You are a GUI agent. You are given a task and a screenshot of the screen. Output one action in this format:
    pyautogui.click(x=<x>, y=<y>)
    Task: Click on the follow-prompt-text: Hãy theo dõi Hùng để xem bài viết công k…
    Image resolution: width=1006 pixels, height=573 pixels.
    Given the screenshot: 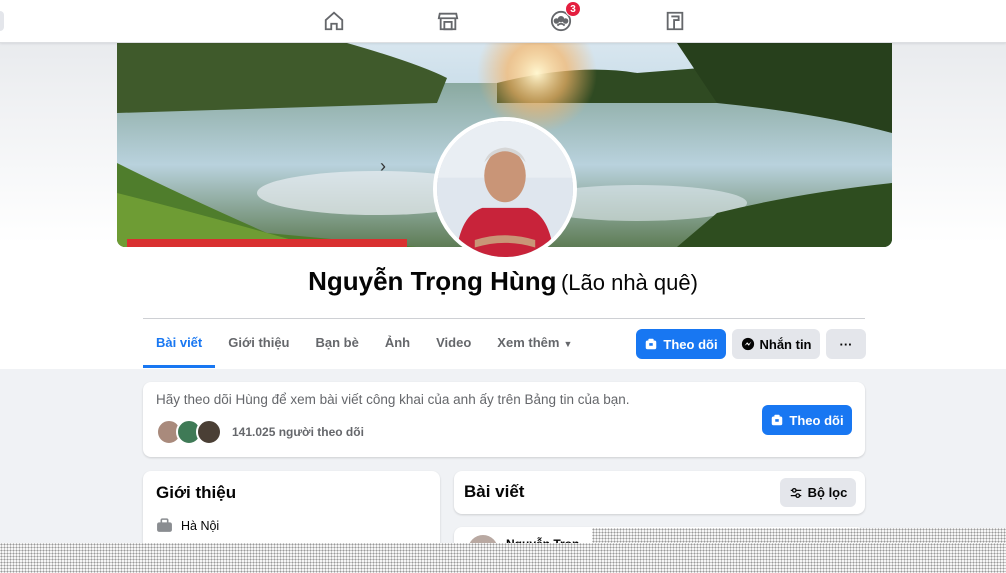 What is the action you would take?
    pyautogui.click(x=393, y=399)
    